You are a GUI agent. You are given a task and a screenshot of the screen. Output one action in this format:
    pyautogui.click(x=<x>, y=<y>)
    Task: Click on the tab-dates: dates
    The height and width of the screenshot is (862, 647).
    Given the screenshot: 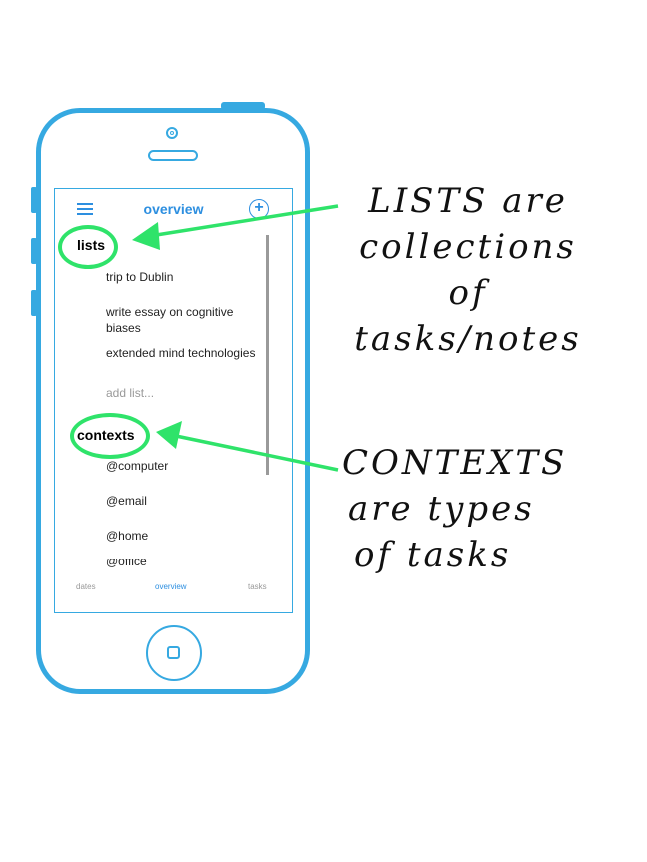 What is the action you would take?
    pyautogui.click(x=86, y=586)
    